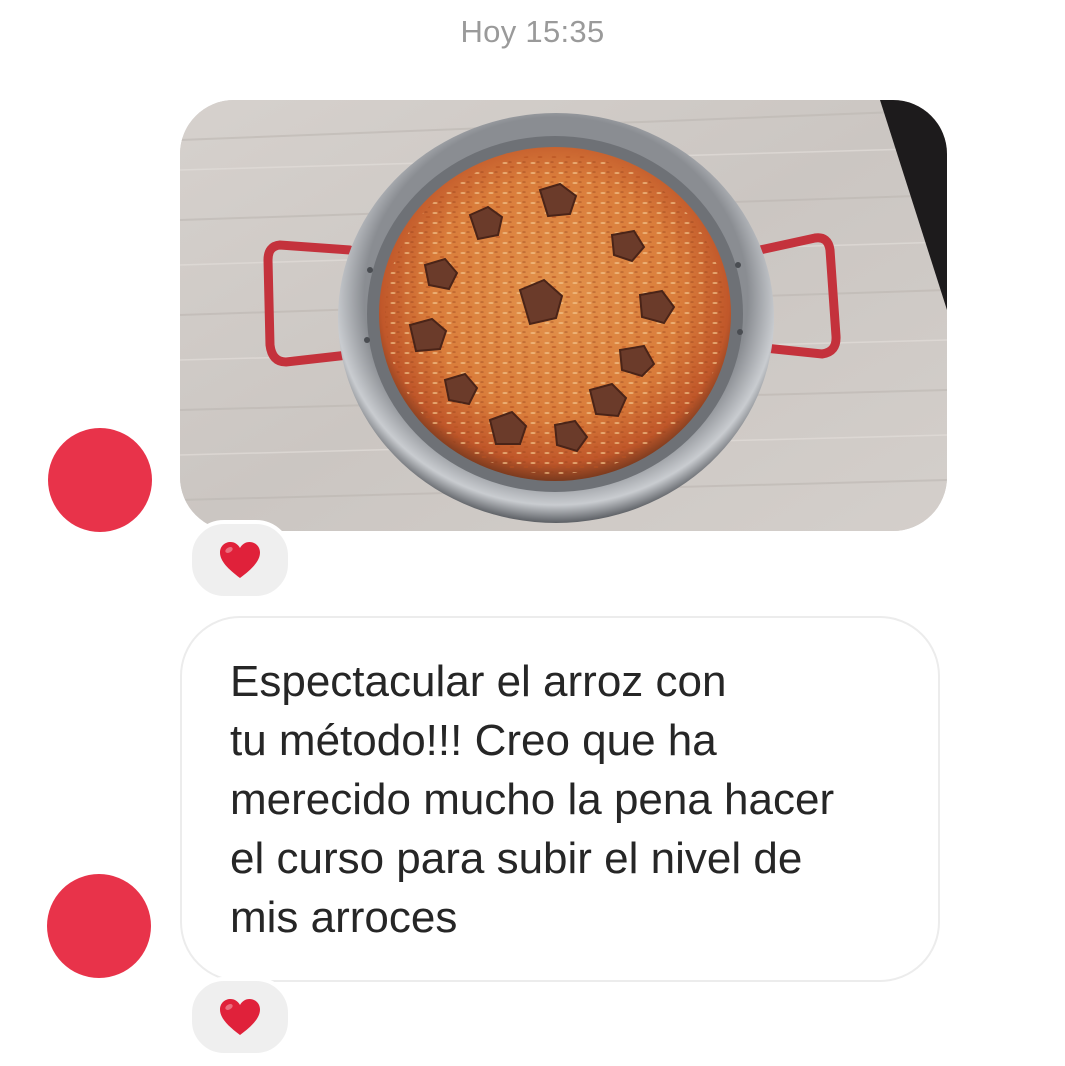  I want to click on message-text-line: el curso para subir el nivel de, so click(516, 858).